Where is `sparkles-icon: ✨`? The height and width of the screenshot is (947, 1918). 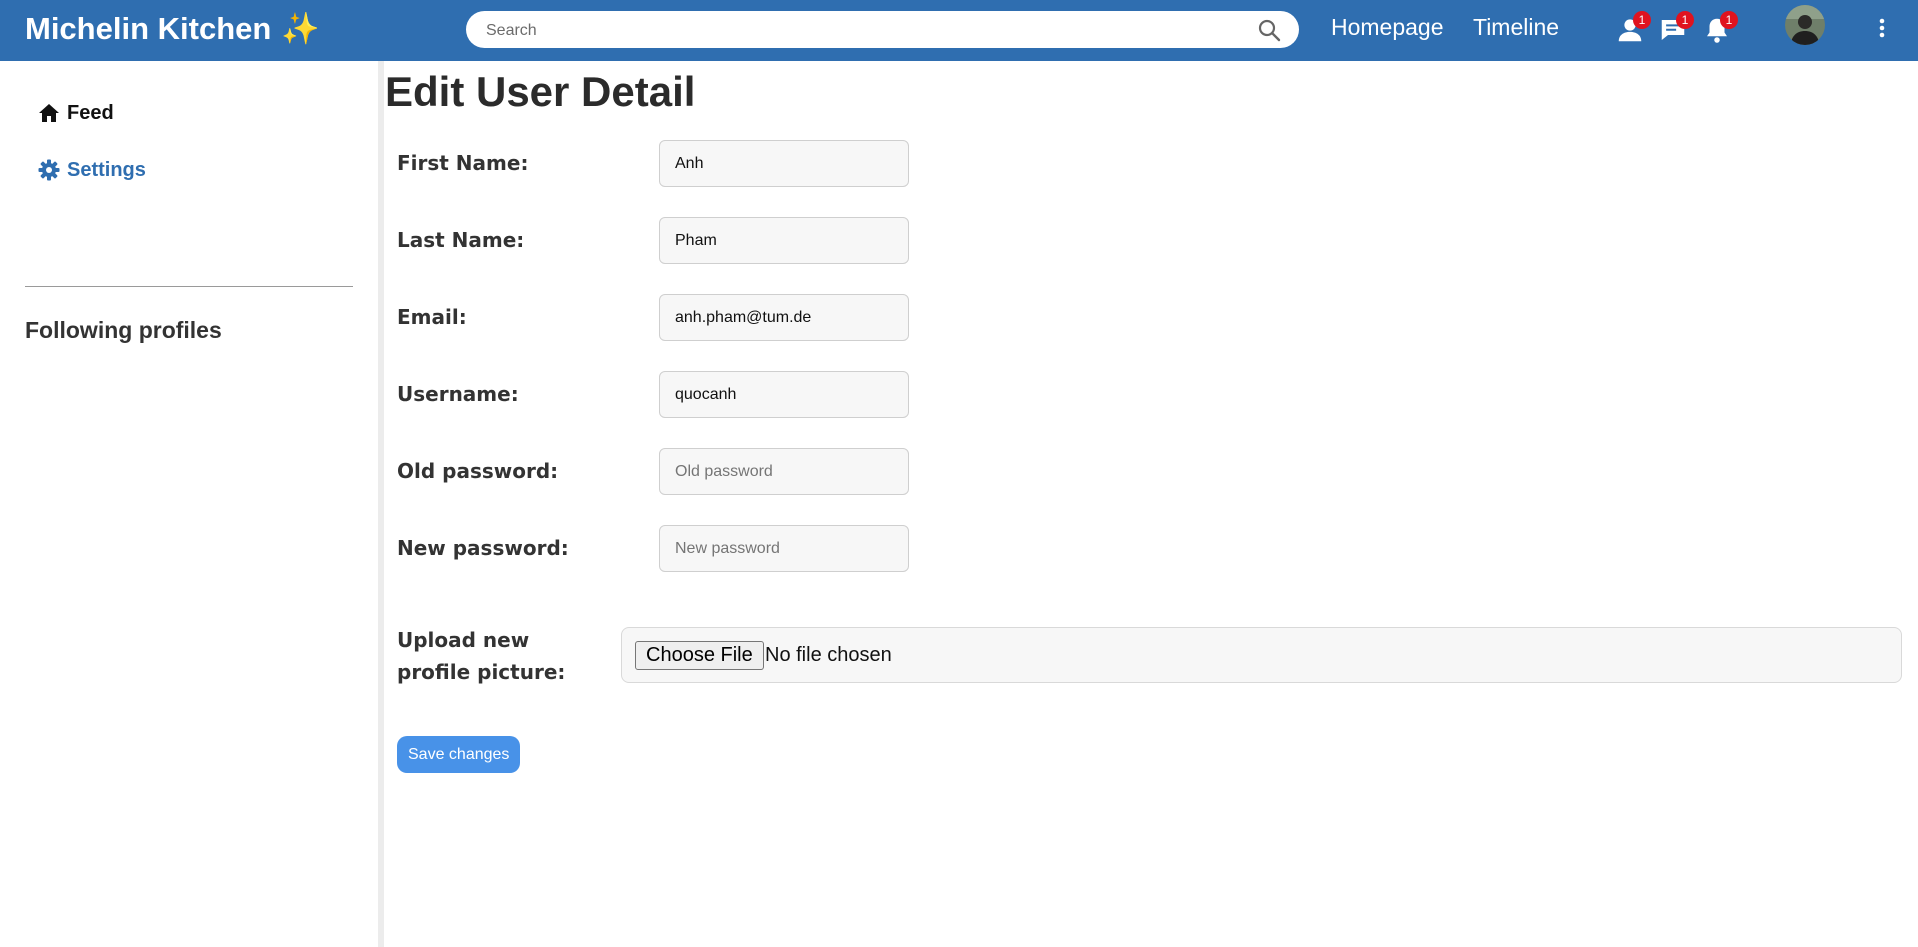
sparkles-icon: ✨ is located at coordinates (300, 28).